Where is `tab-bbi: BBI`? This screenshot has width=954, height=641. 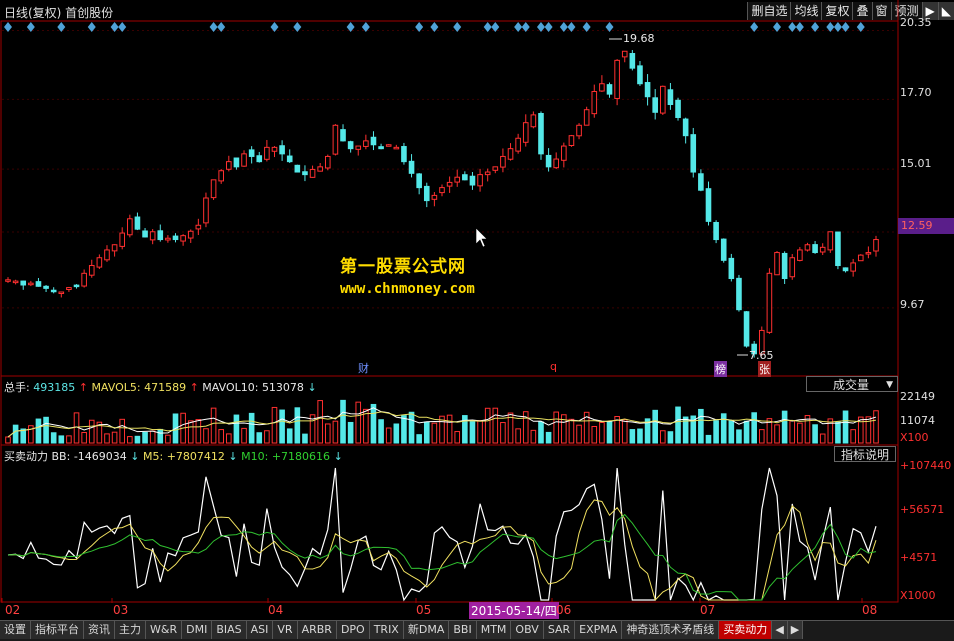 tab-bbi: BBI is located at coordinates (463, 630).